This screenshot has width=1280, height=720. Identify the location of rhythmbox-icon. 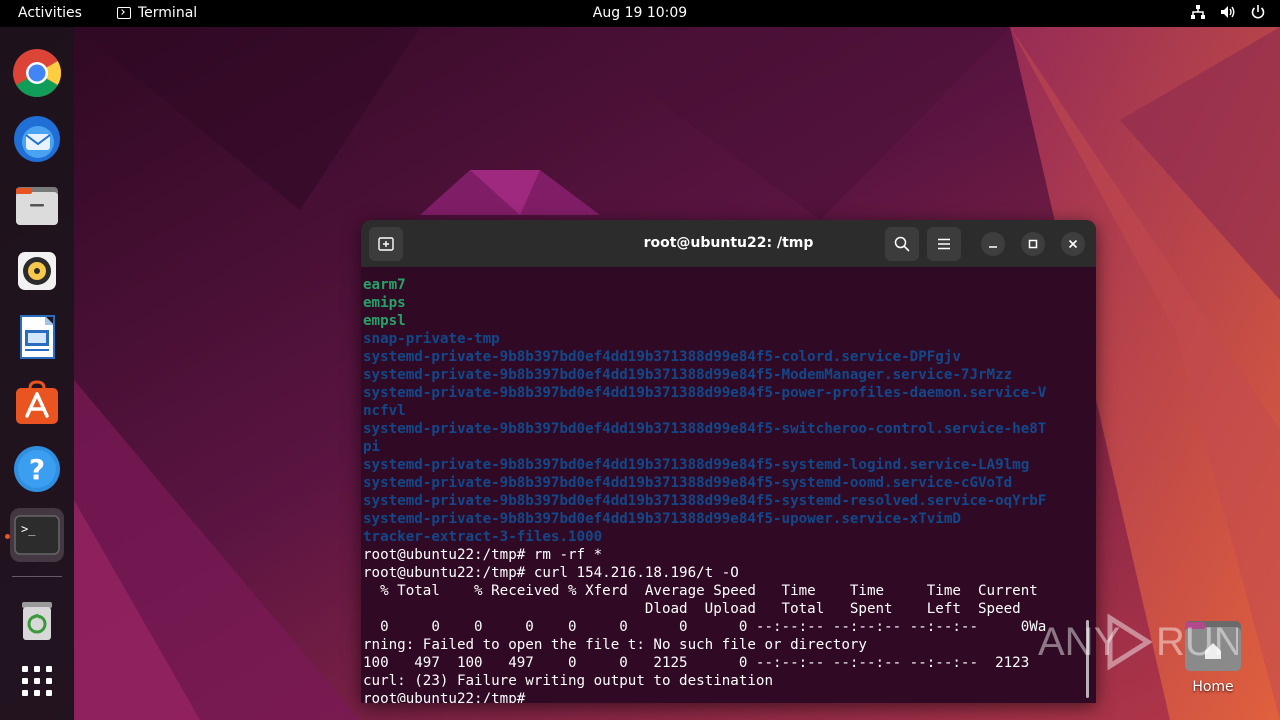
(37, 271).